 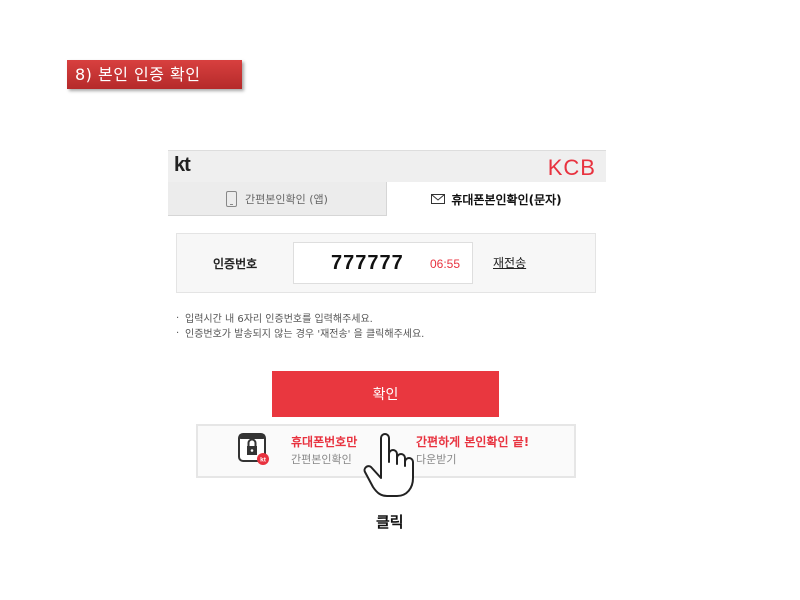 I want to click on auth-method-tabs: 간편본인확인 (앱) 휴대폰본인확인(문자), so click(x=387, y=199).